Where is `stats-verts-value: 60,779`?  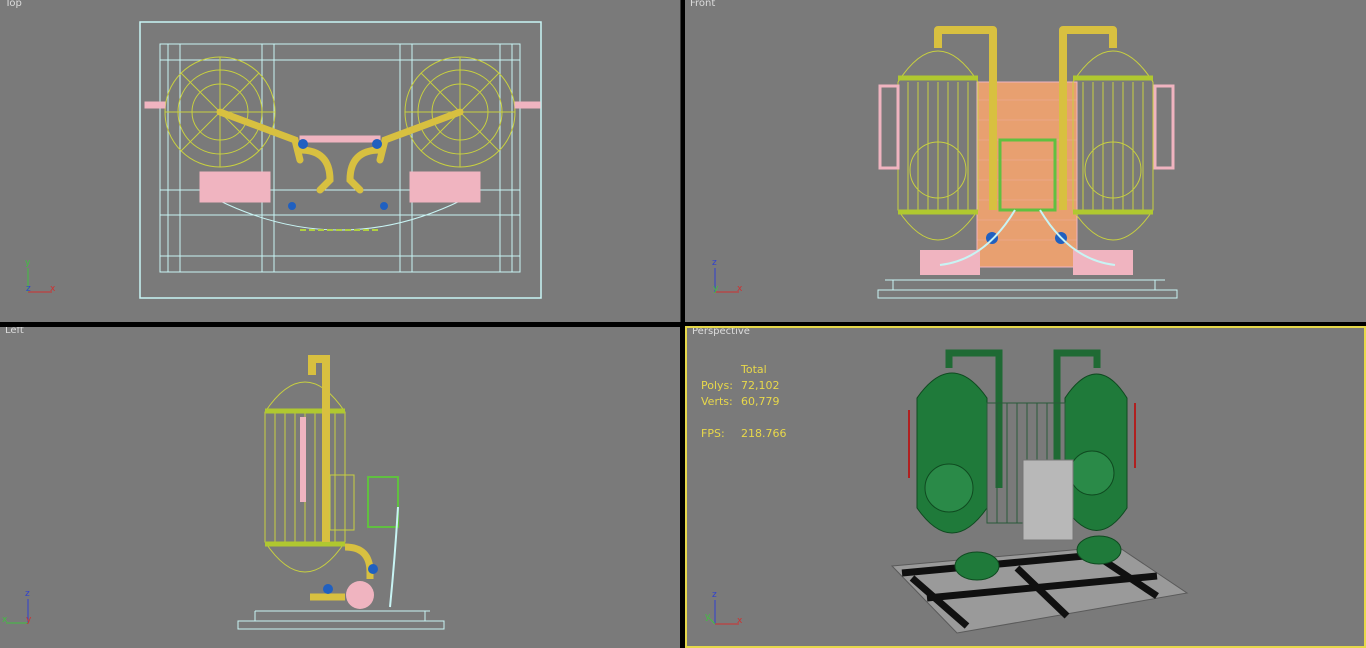 stats-verts-value: 60,779 is located at coordinates (760, 401).